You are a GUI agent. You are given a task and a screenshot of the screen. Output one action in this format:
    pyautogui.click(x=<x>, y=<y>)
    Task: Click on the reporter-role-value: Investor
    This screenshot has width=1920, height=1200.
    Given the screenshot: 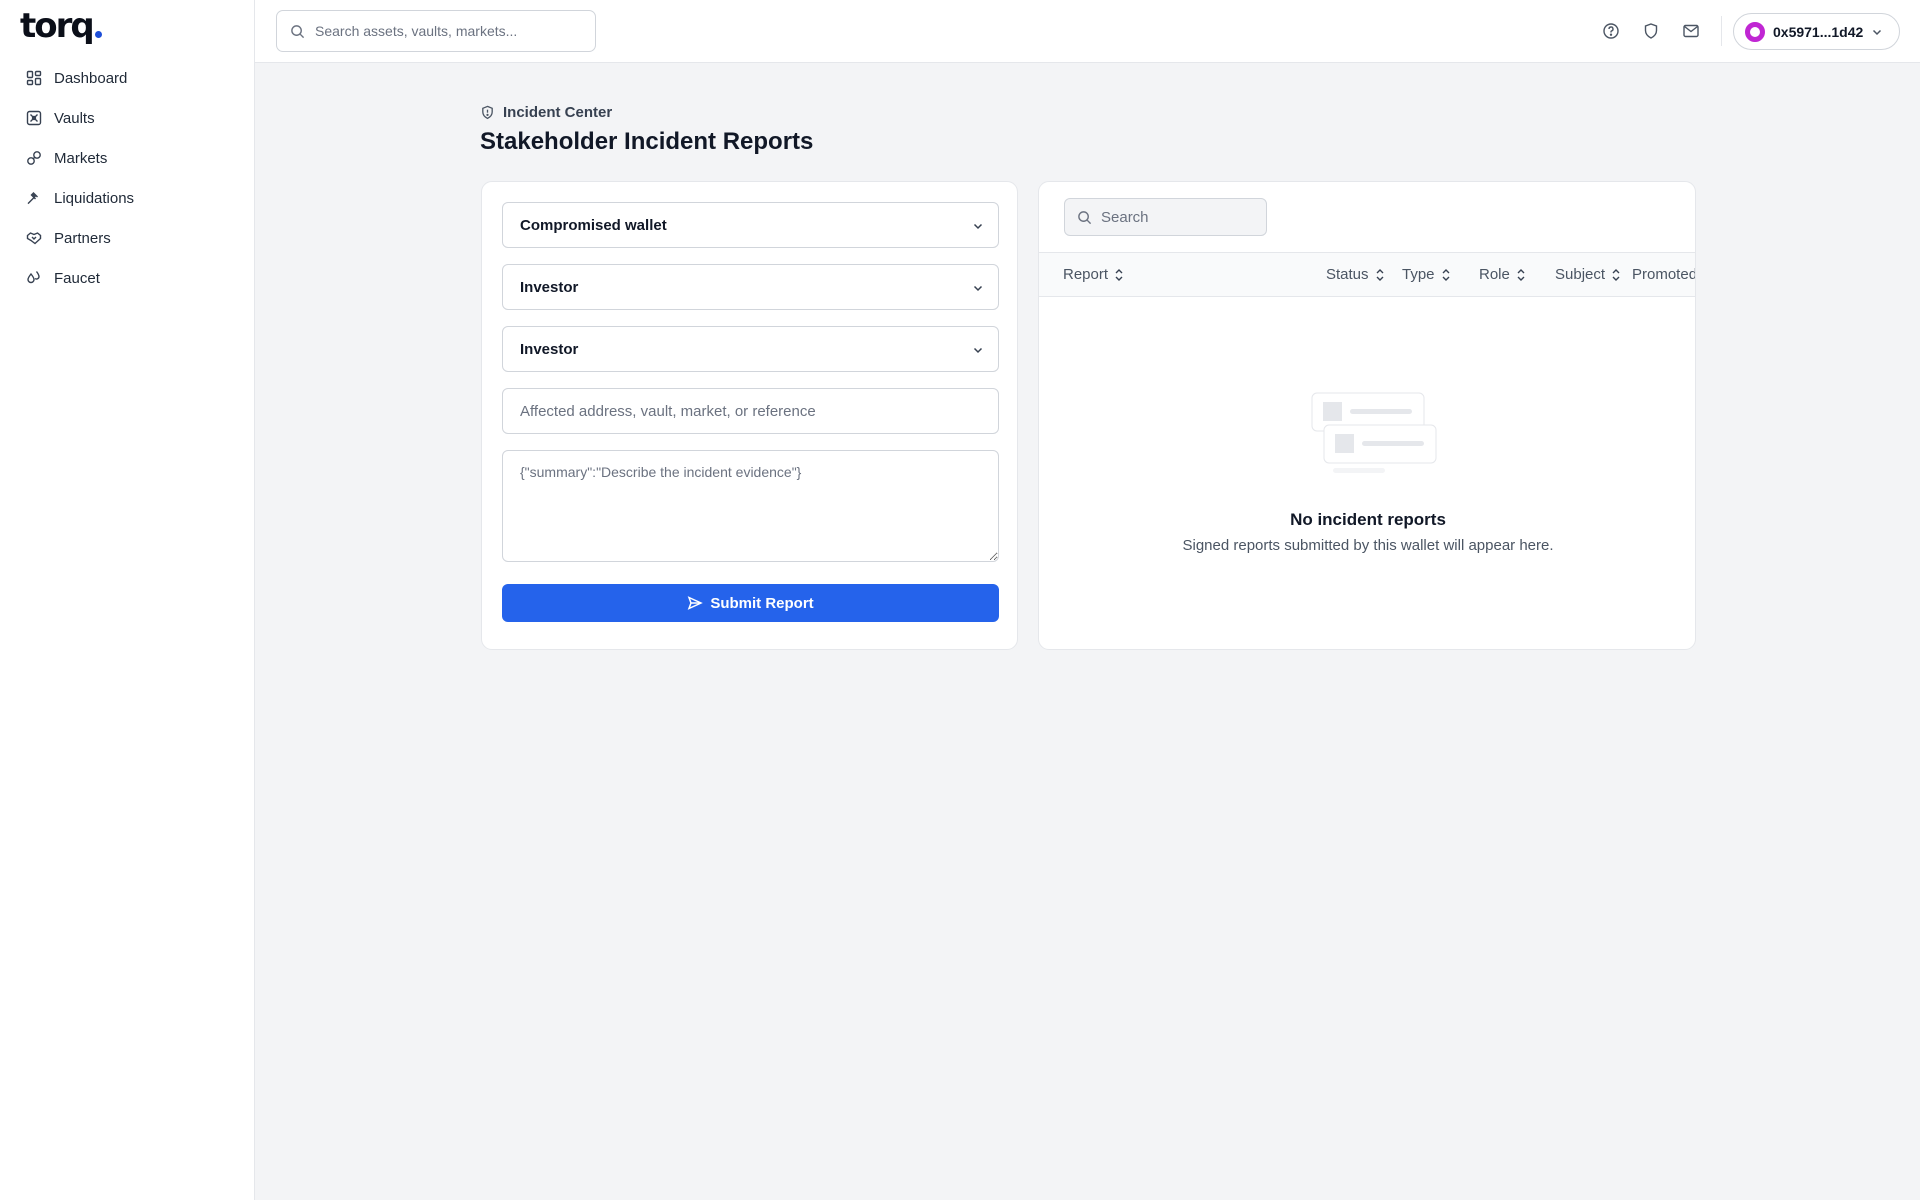 What is the action you would take?
    pyautogui.click(x=549, y=287)
    